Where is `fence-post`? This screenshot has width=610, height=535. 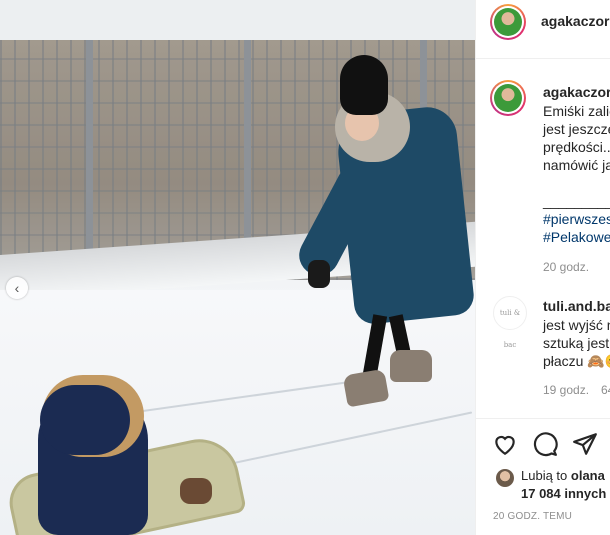
fence-post is located at coordinates (89, 157).